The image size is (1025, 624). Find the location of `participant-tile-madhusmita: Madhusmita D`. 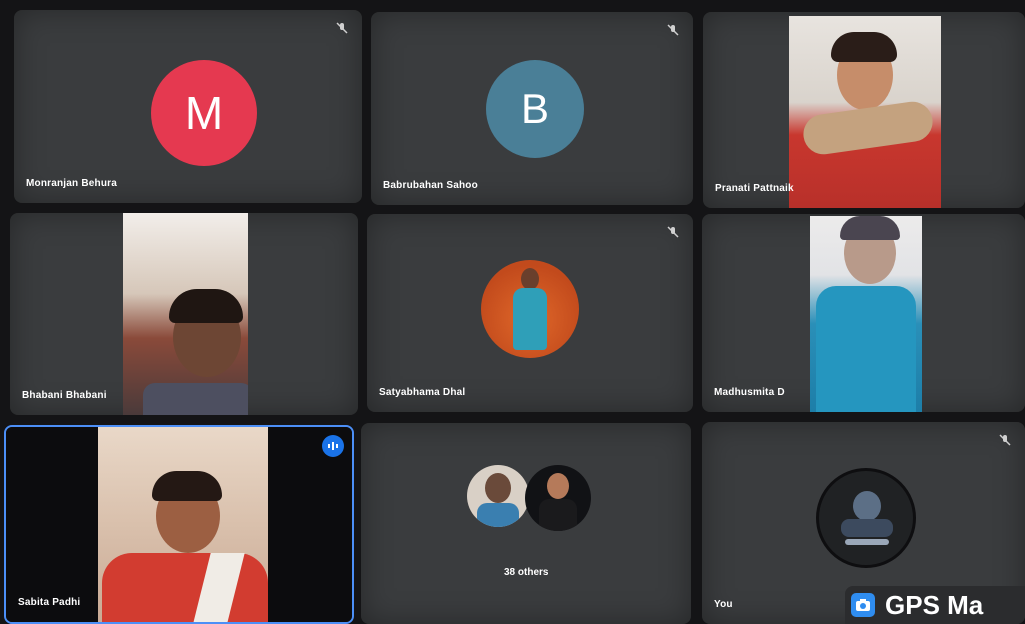

participant-tile-madhusmita: Madhusmita D is located at coordinates (863, 313).